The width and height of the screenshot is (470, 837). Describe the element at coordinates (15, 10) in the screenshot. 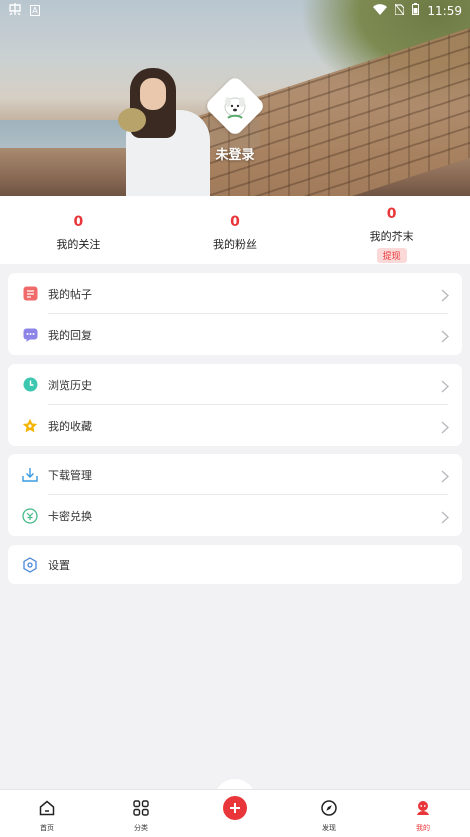

I see `app-notification-icon` at that location.